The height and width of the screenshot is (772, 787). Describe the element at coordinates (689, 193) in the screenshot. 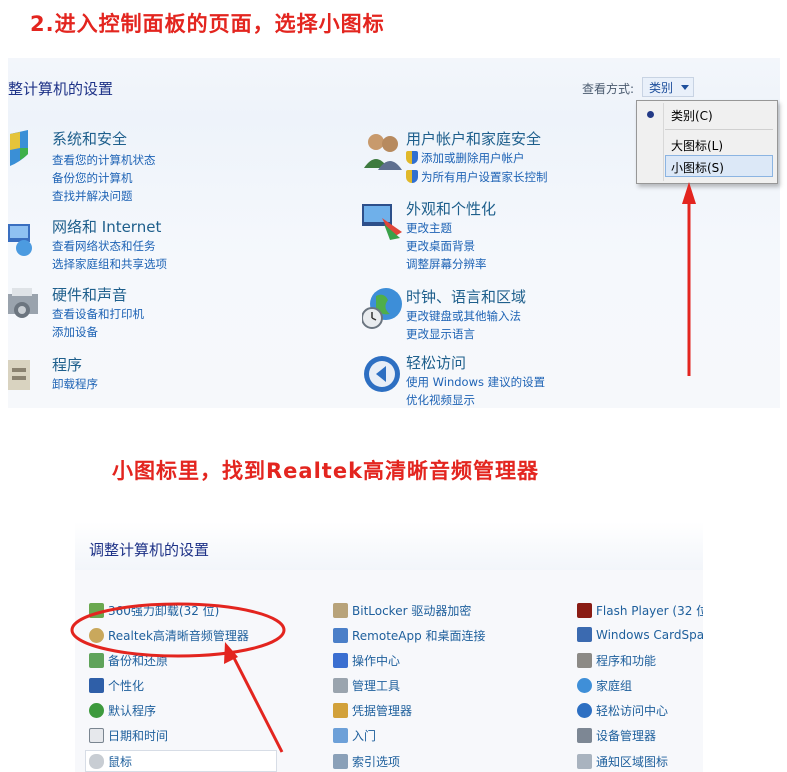

I see `annotation-arrow-head` at that location.